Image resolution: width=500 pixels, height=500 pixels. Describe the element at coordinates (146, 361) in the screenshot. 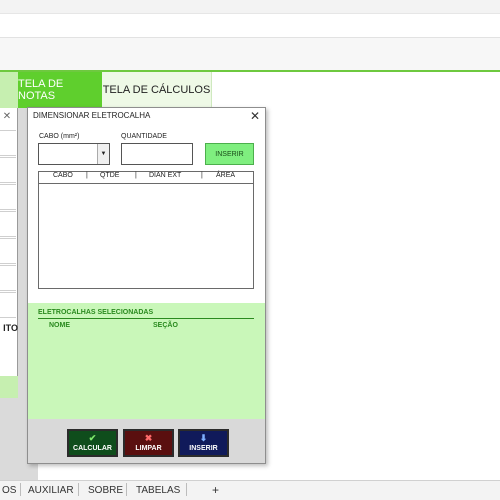

I see `selected-panel` at that location.